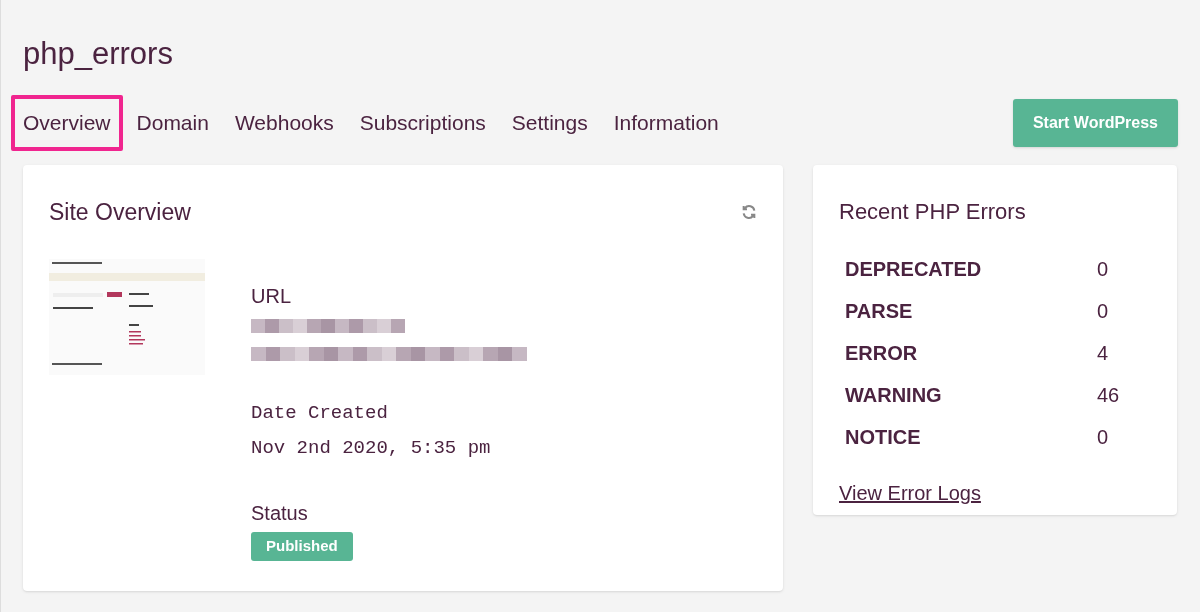 The height and width of the screenshot is (612, 1200). Describe the element at coordinates (371, 448) in the screenshot. I see `date-value: Nov 2nd 2020, 5:35 pm` at that location.